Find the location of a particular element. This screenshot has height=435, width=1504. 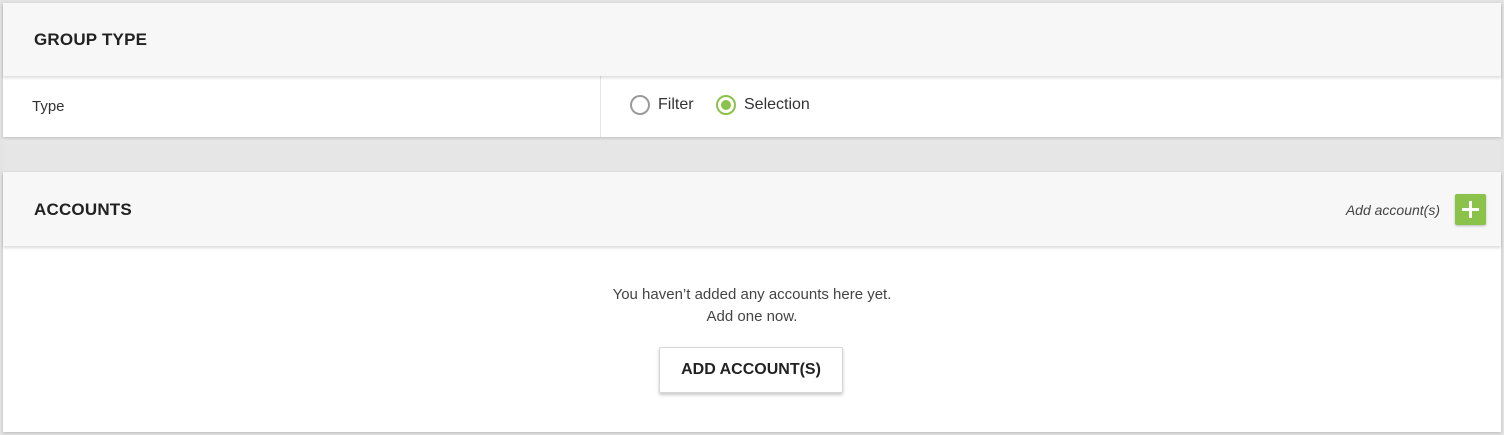

radio-filter: Filter is located at coordinates (662, 105).